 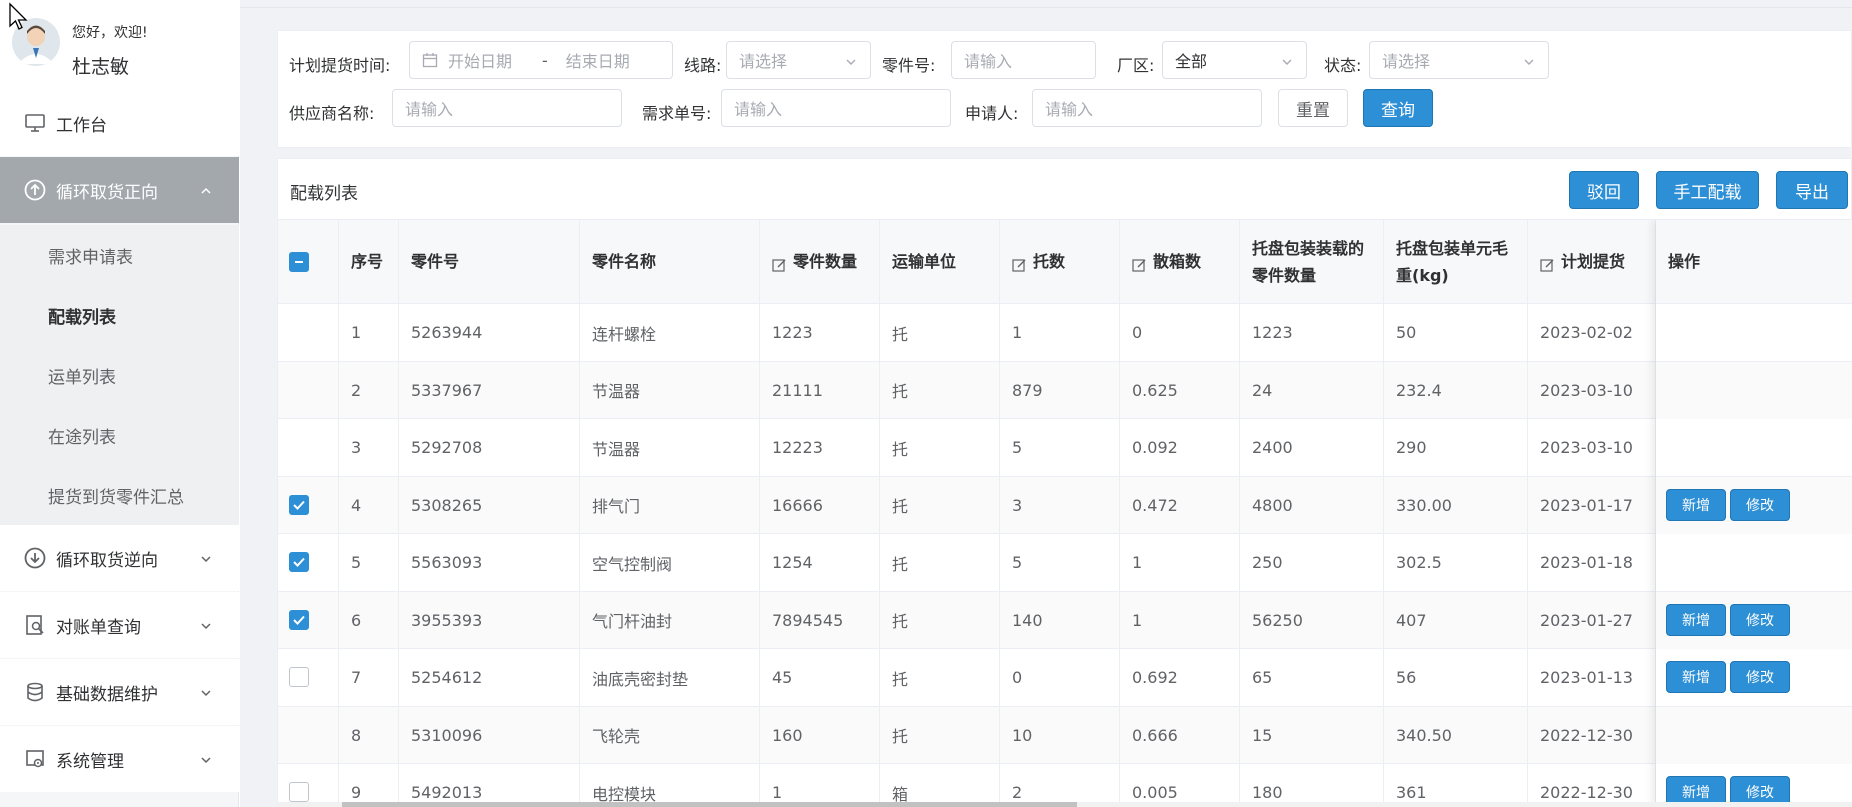 What do you see at coordinates (1456, 562) in the screenshot?
I see `cell-pallet-weight: 302.5` at bounding box center [1456, 562].